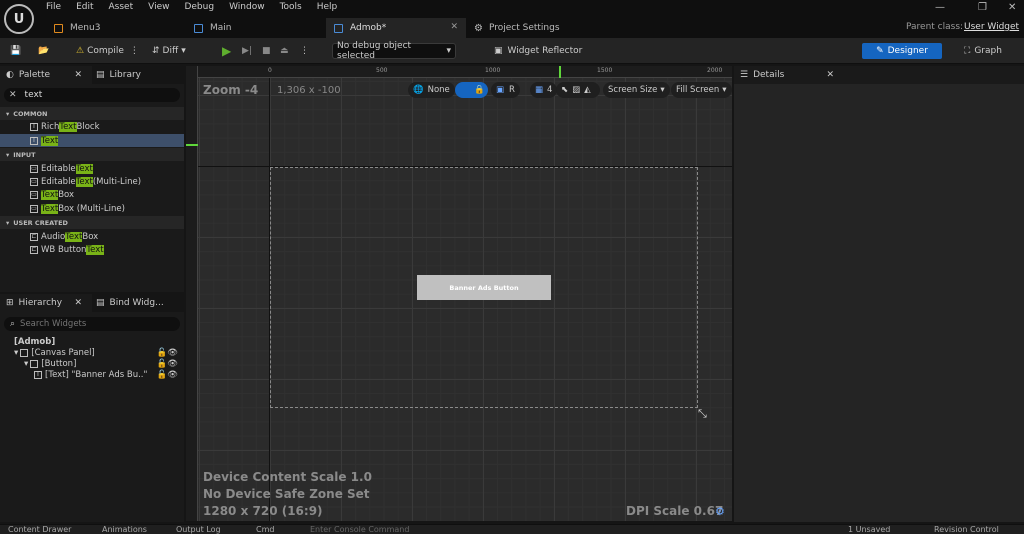  I want to click on palette-search-input: text, so click(34, 95).